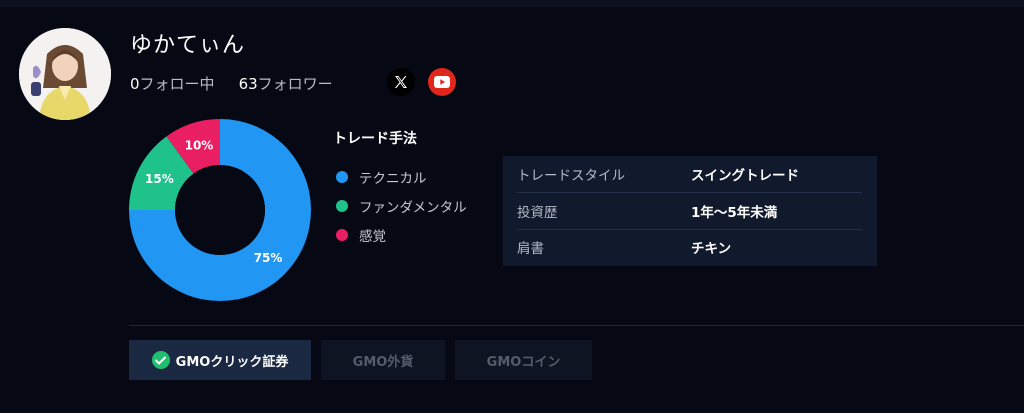  What do you see at coordinates (400, 234) in the screenshot?
I see `legend-item-intuition: 感覚` at bounding box center [400, 234].